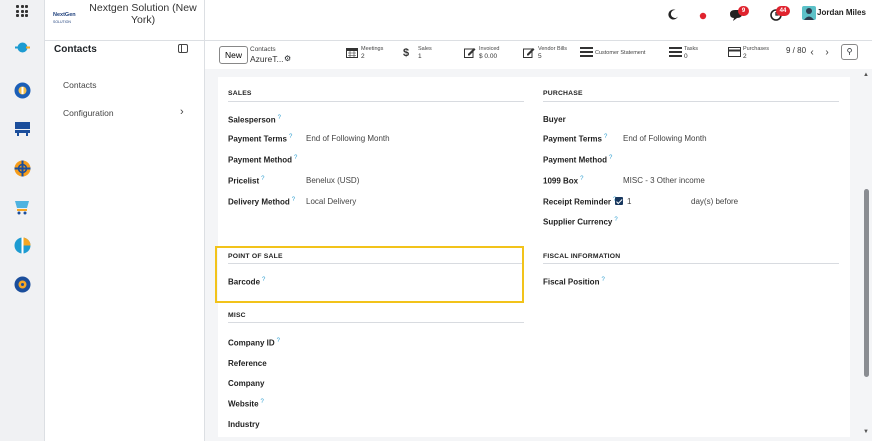 The width and height of the screenshot is (872, 441). Describe the element at coordinates (260, 139) in the screenshot. I see `payment-terms-label: Payment Terms?` at that location.